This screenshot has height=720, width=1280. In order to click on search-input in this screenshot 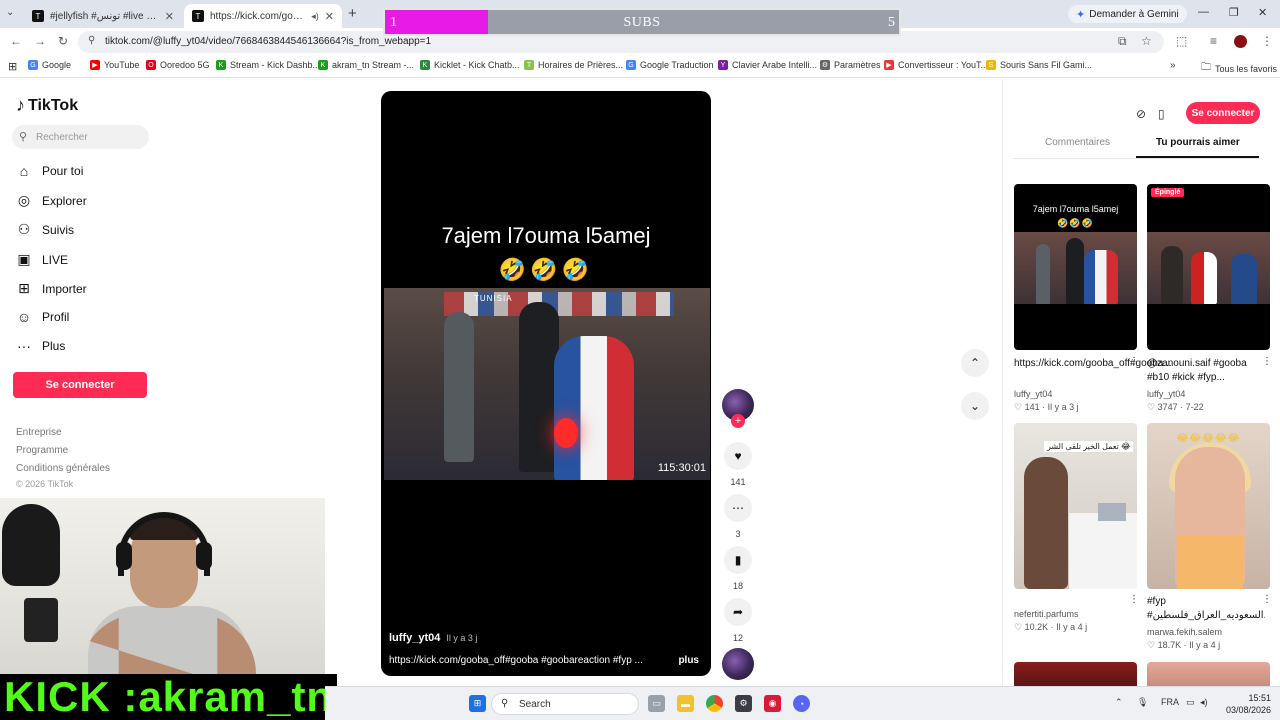, I will do `click(90, 137)`.